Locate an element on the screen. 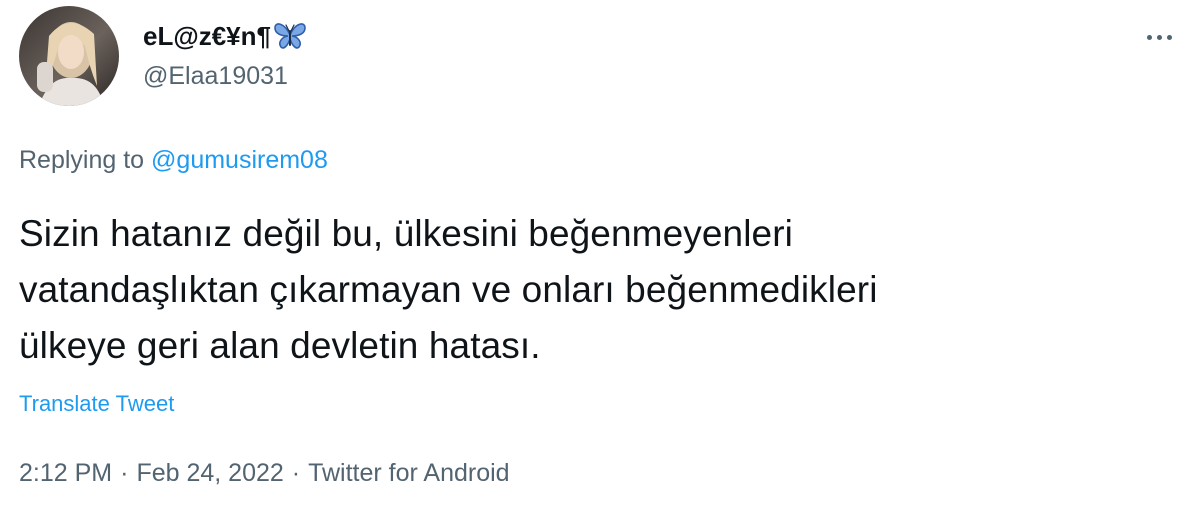 The height and width of the screenshot is (510, 1200). display-name: eL@z€¥n¶ is located at coordinates (225, 36).